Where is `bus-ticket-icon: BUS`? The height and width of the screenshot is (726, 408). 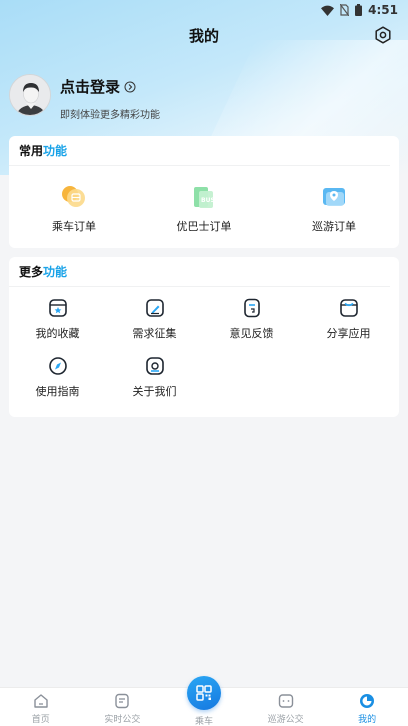
bus-ticket-icon: BUS is located at coordinates (204, 197).